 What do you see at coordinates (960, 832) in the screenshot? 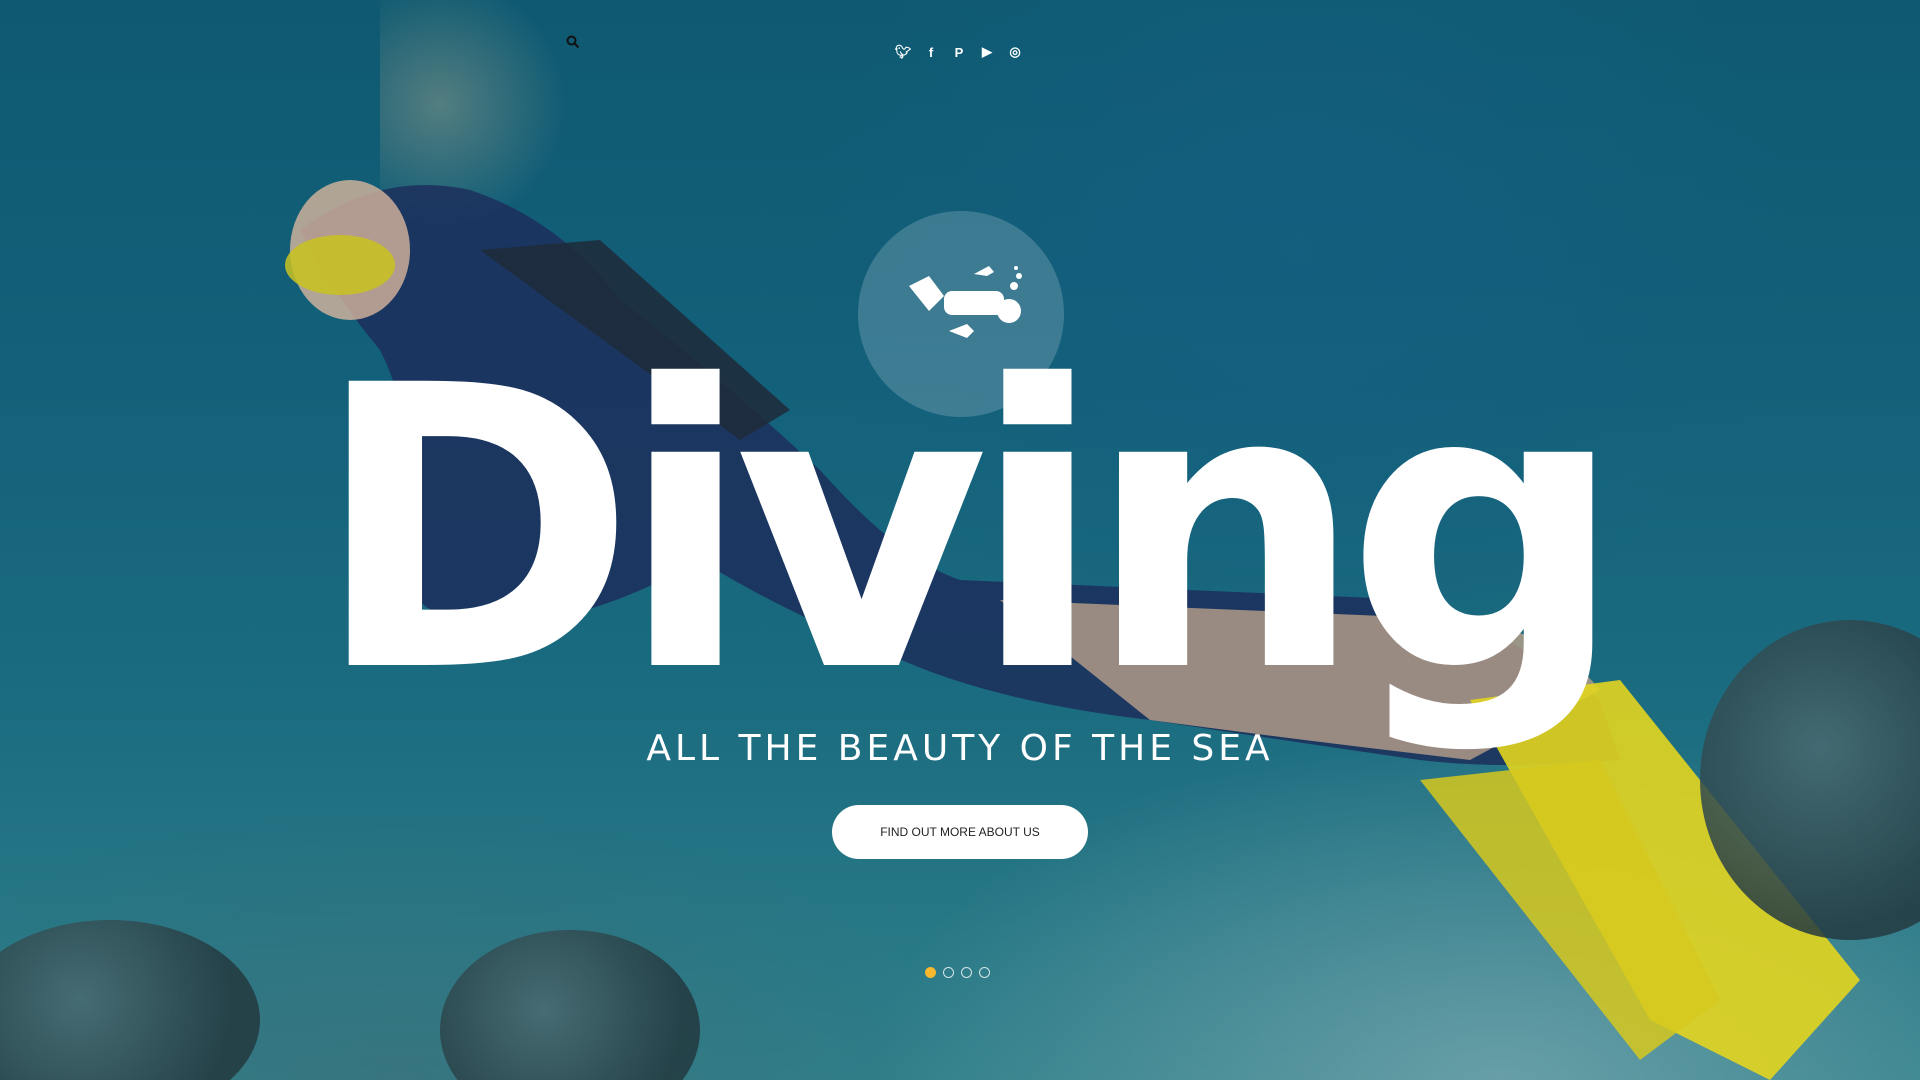
I see `find-out-more-button: FIND OUT MORE ABOUT US` at bounding box center [960, 832].